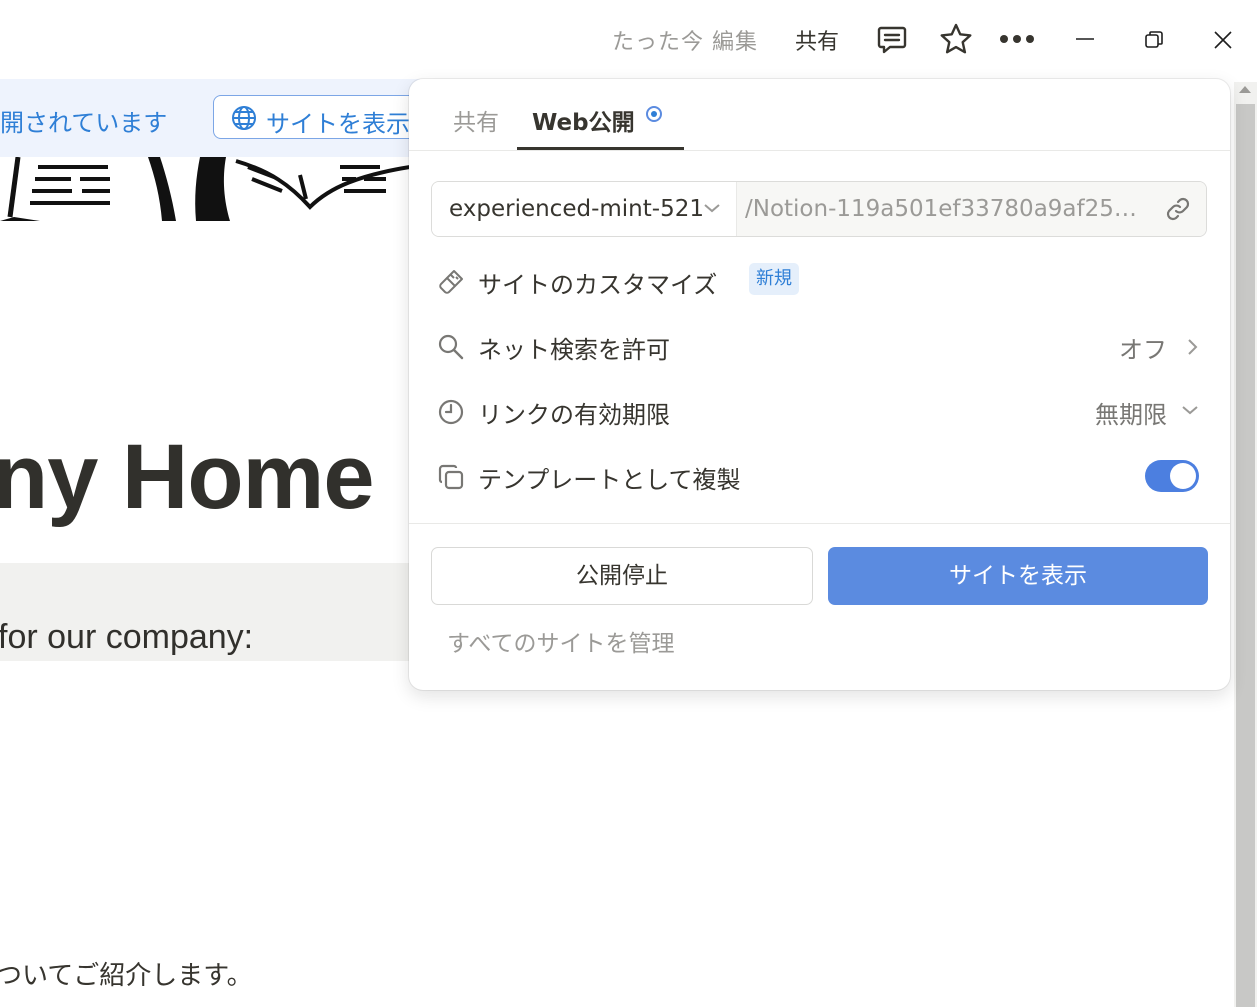 Image resolution: width=1257 pixels, height=1007 pixels. I want to click on customize-site-label: サイトのカスタマイズ, so click(598, 285).